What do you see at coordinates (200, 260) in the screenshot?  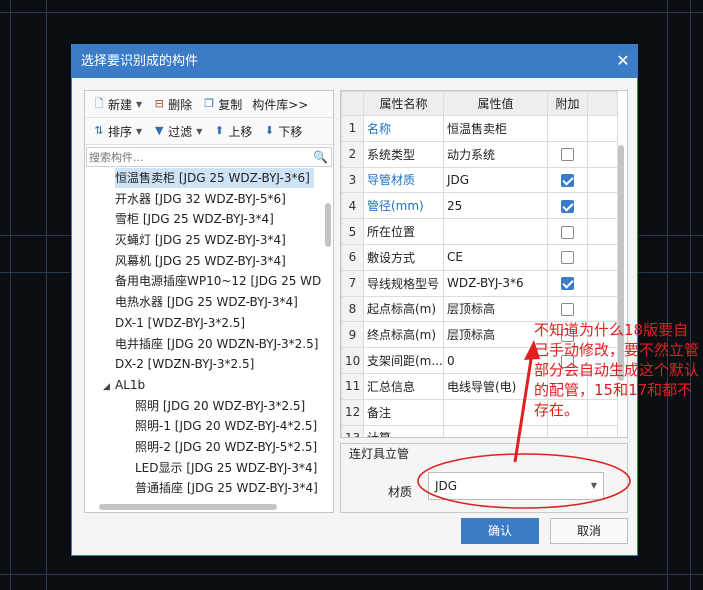 I see `tree-item-label: 风幕机 [JDG 25 WDZ-BYJ-3*4]` at bounding box center [200, 260].